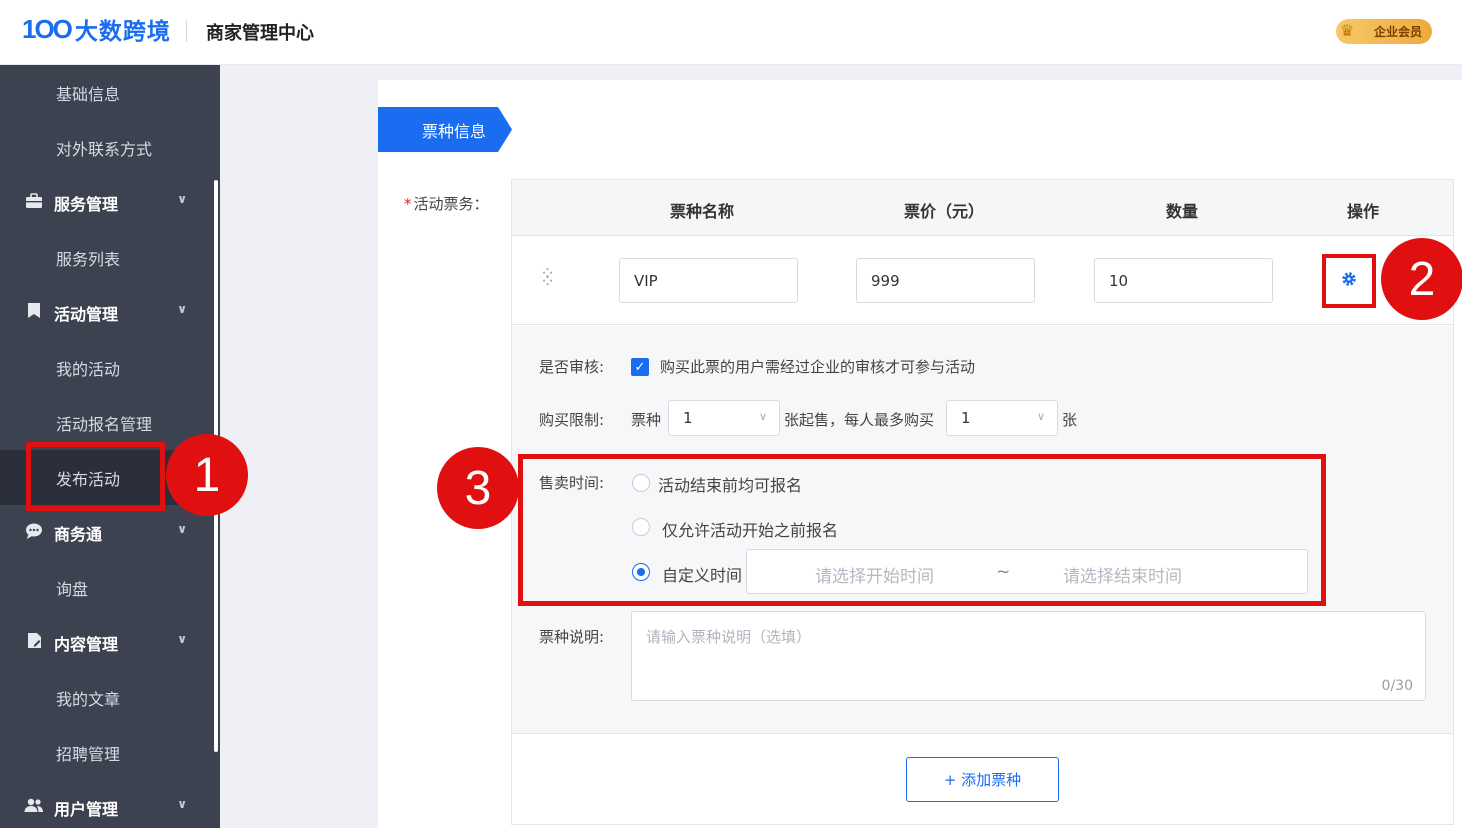 The image size is (1462, 828). What do you see at coordinates (104, 424) in the screenshot?
I see `sidebar-item-label: 活动报名管理` at bounding box center [104, 424].